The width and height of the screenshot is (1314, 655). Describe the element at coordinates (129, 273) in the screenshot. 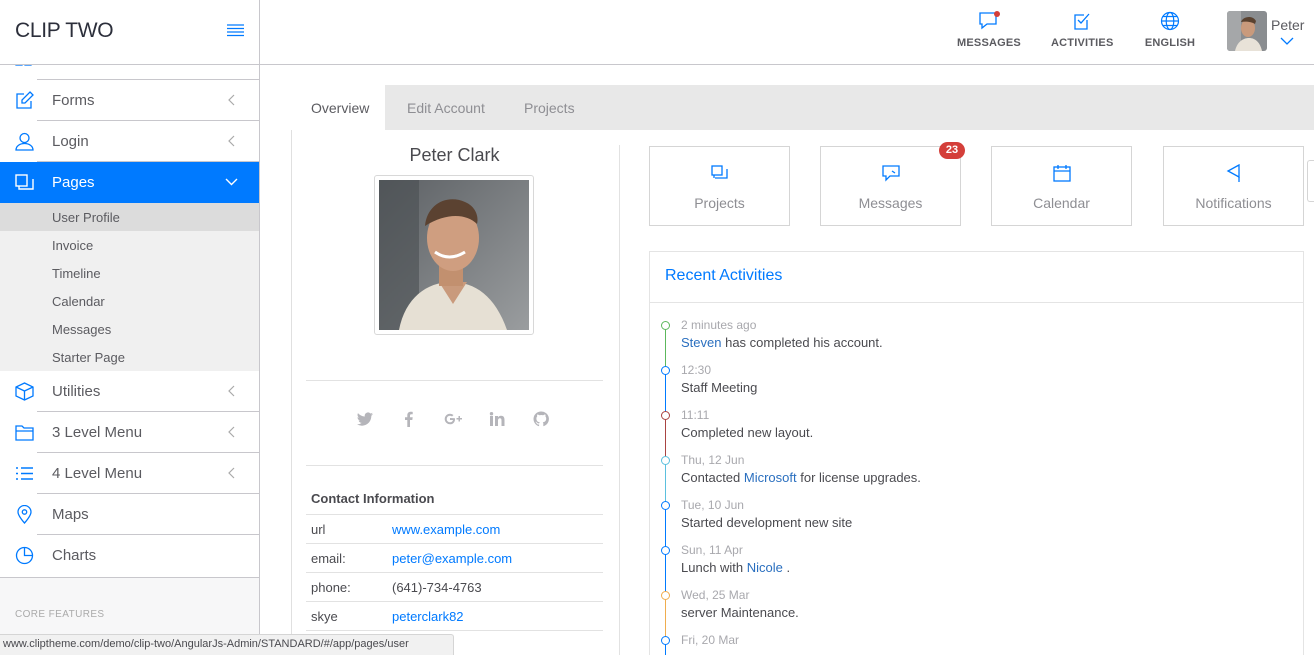

I see `submenu-item-timeline: Timeline` at that location.